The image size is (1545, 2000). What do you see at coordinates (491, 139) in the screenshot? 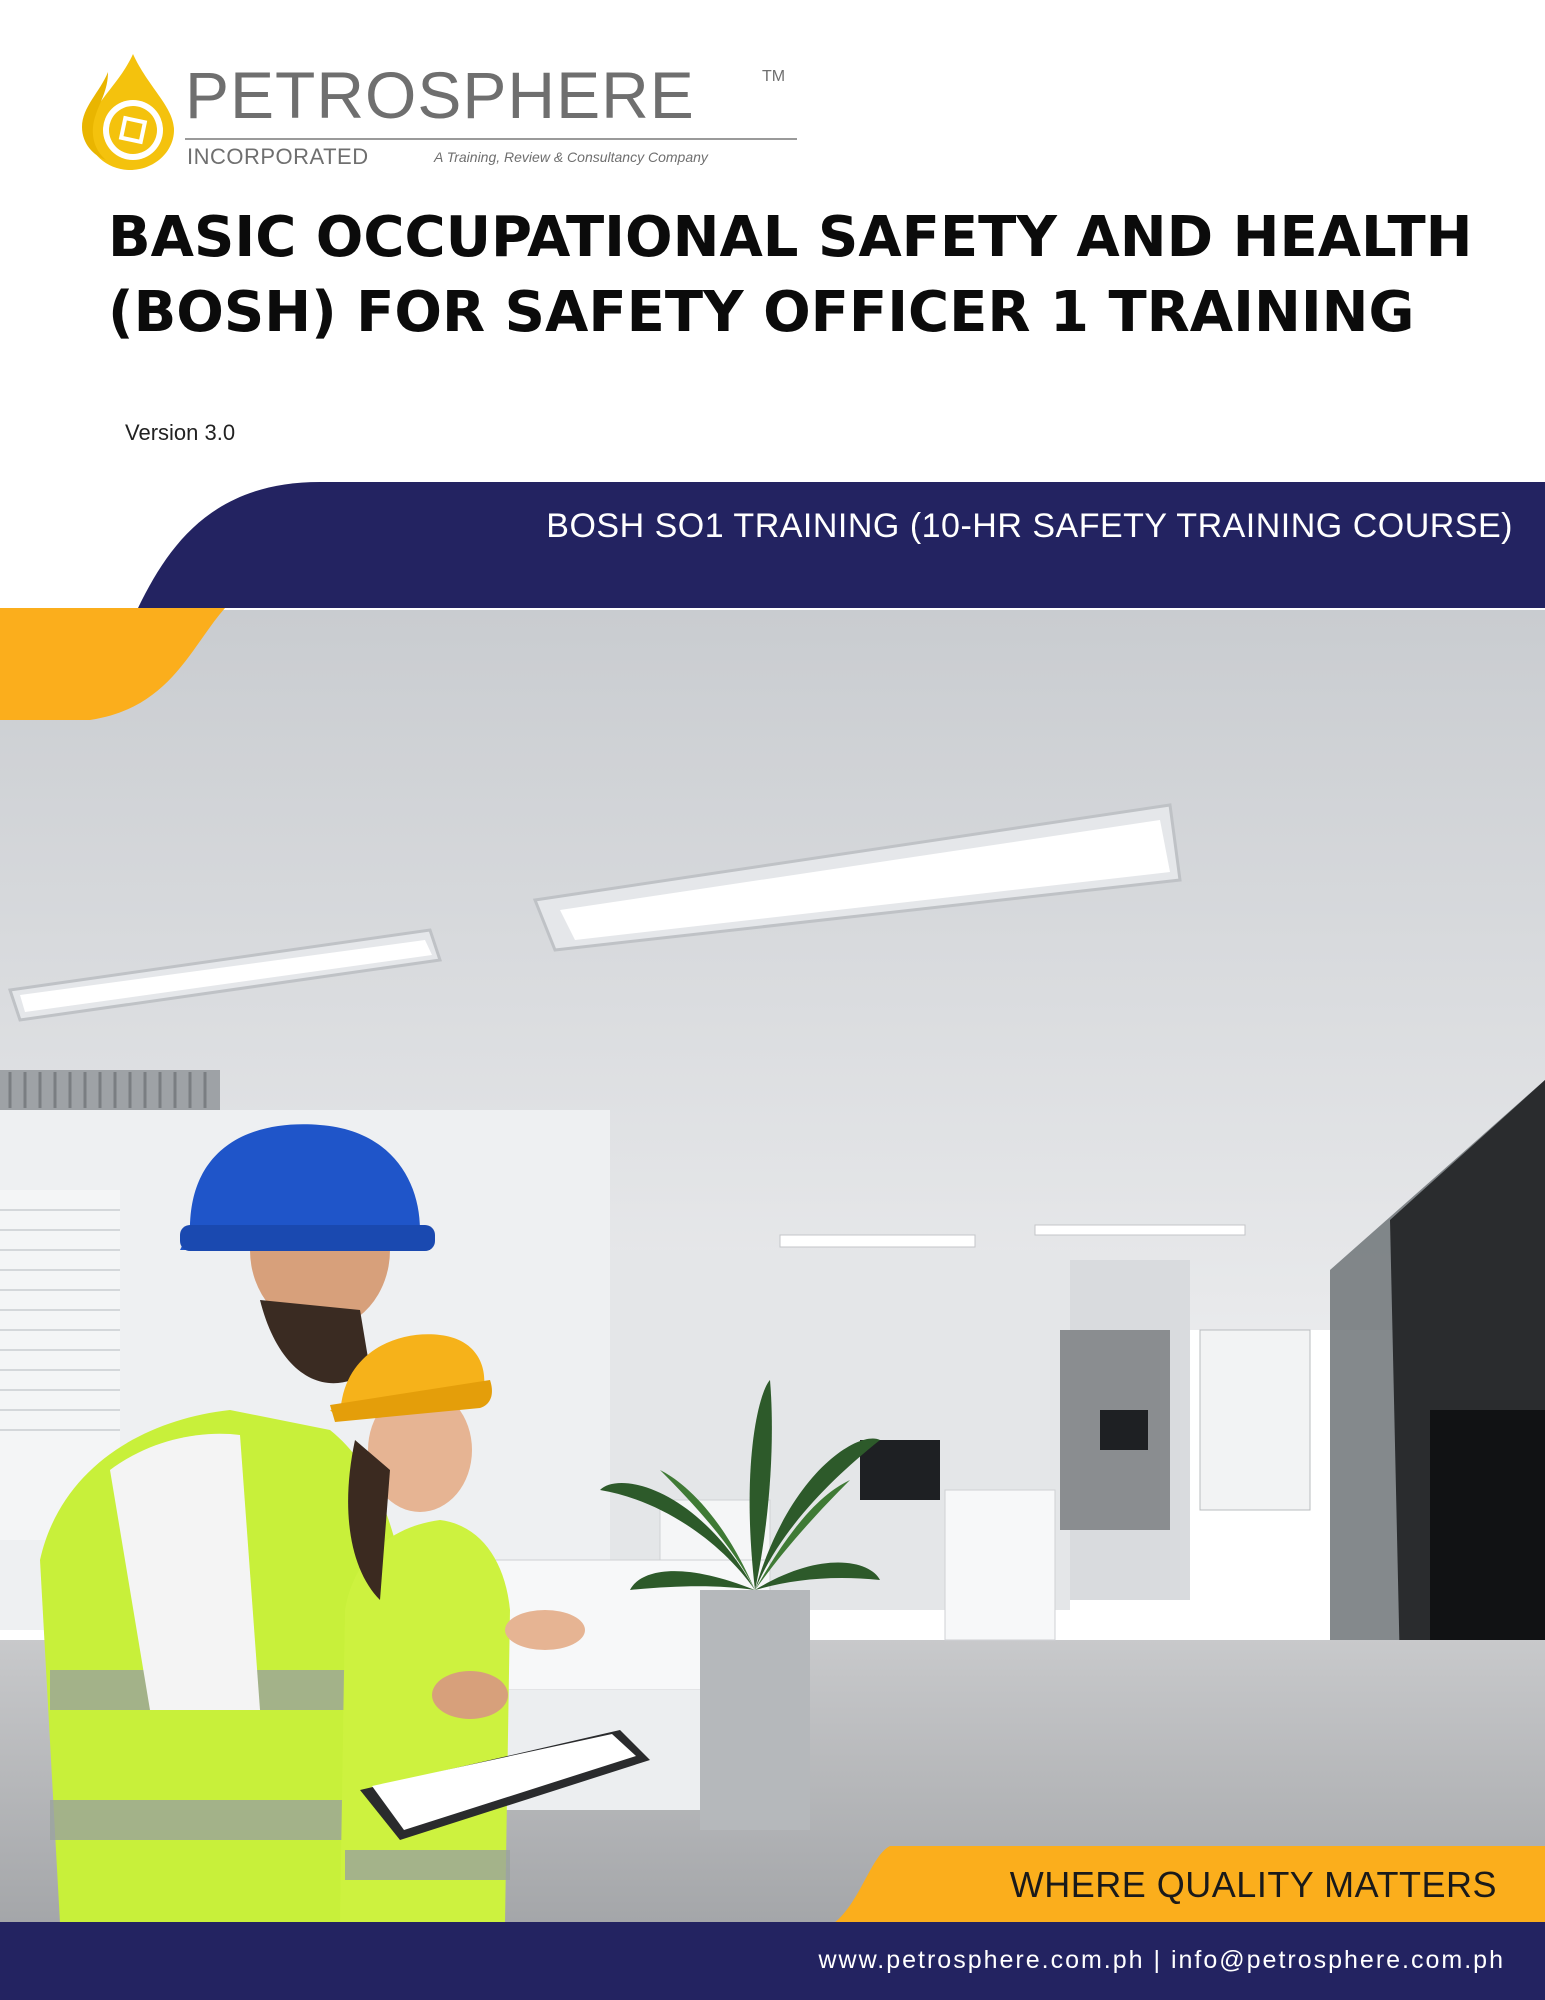
I see `logo-divider` at bounding box center [491, 139].